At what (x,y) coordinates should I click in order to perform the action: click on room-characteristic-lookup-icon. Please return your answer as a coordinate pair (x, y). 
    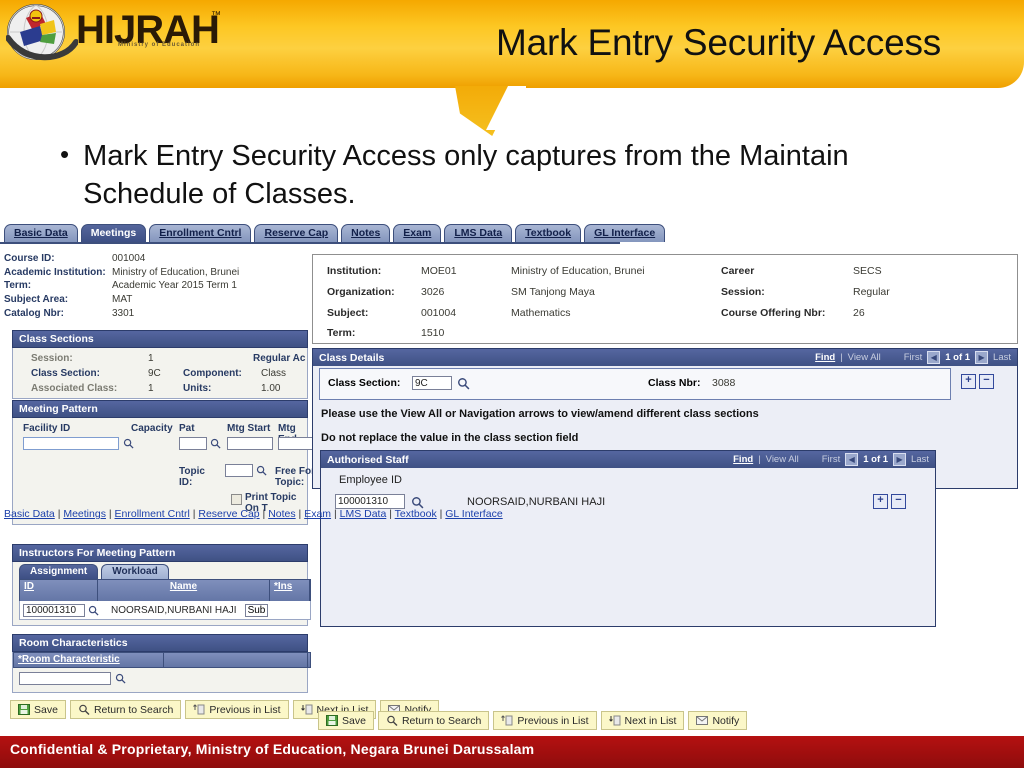
    Looking at the image, I should click on (120, 678).